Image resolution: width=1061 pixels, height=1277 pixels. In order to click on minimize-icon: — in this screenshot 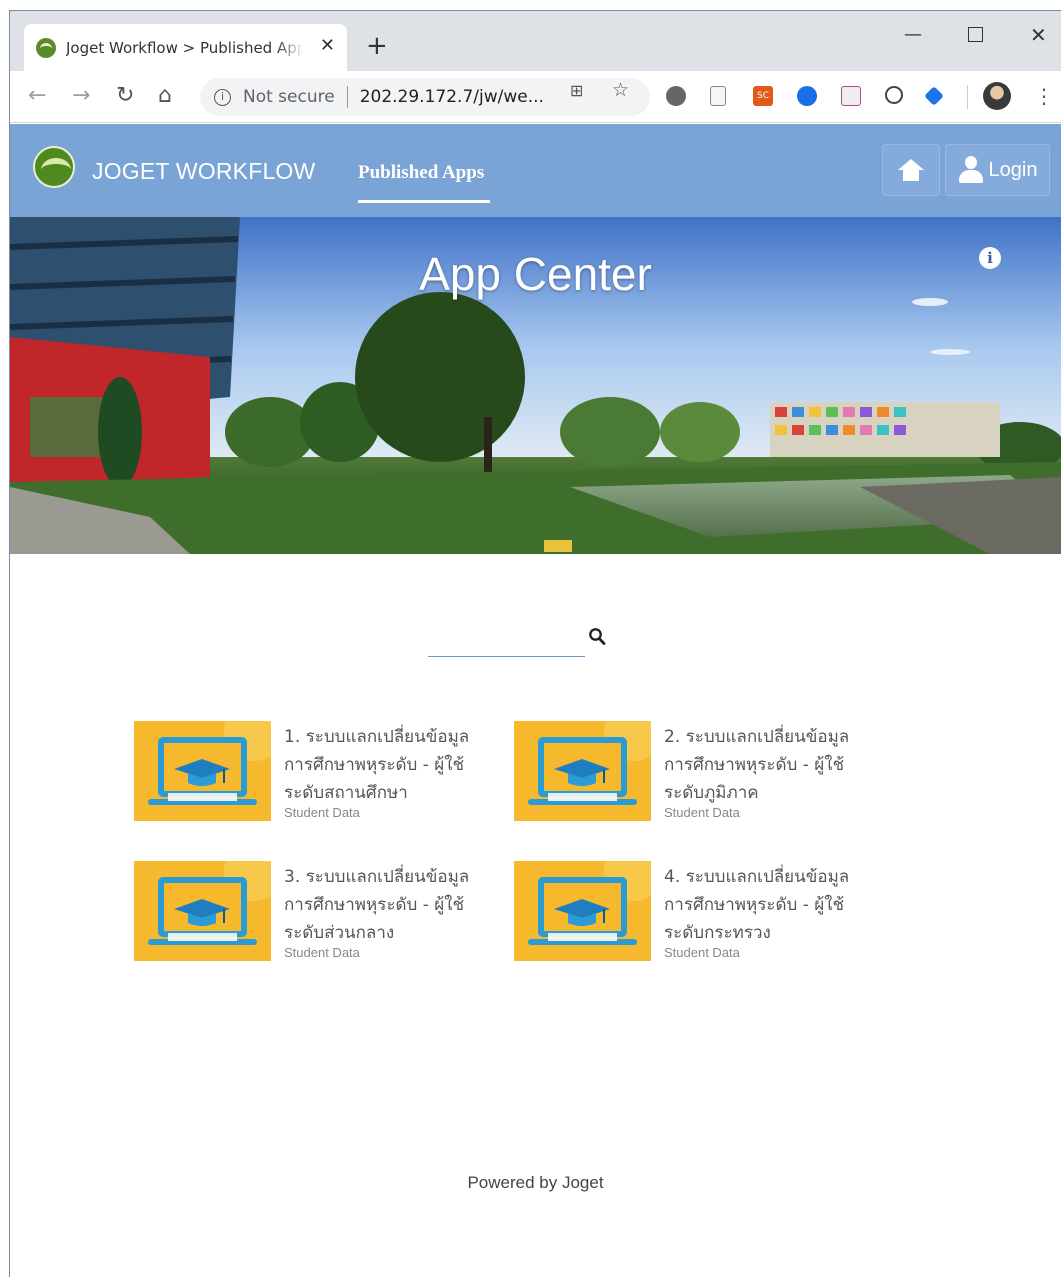, I will do `click(913, 35)`.